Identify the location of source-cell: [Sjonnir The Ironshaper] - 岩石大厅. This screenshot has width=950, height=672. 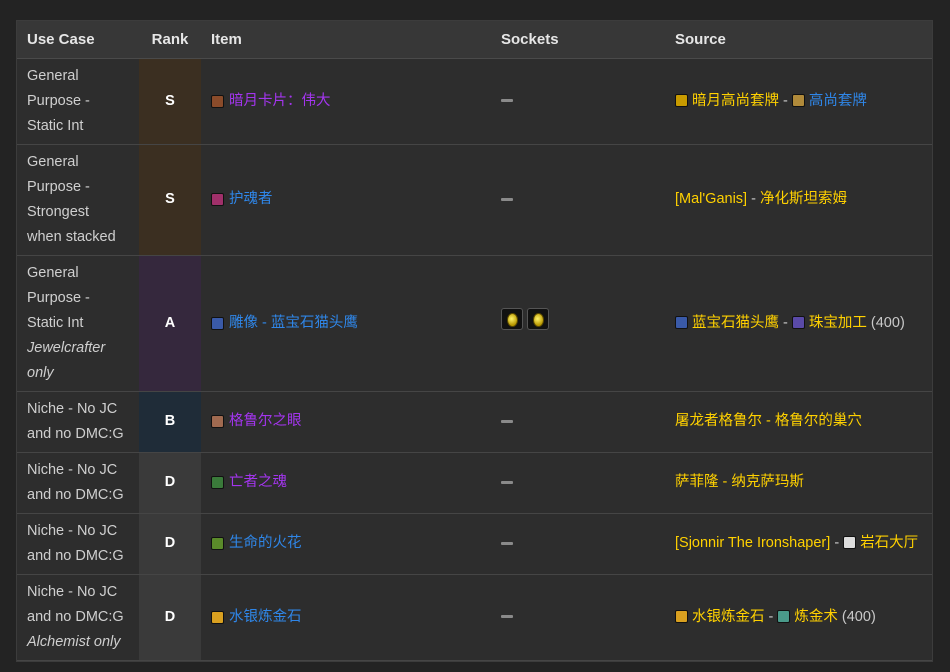
(798, 544).